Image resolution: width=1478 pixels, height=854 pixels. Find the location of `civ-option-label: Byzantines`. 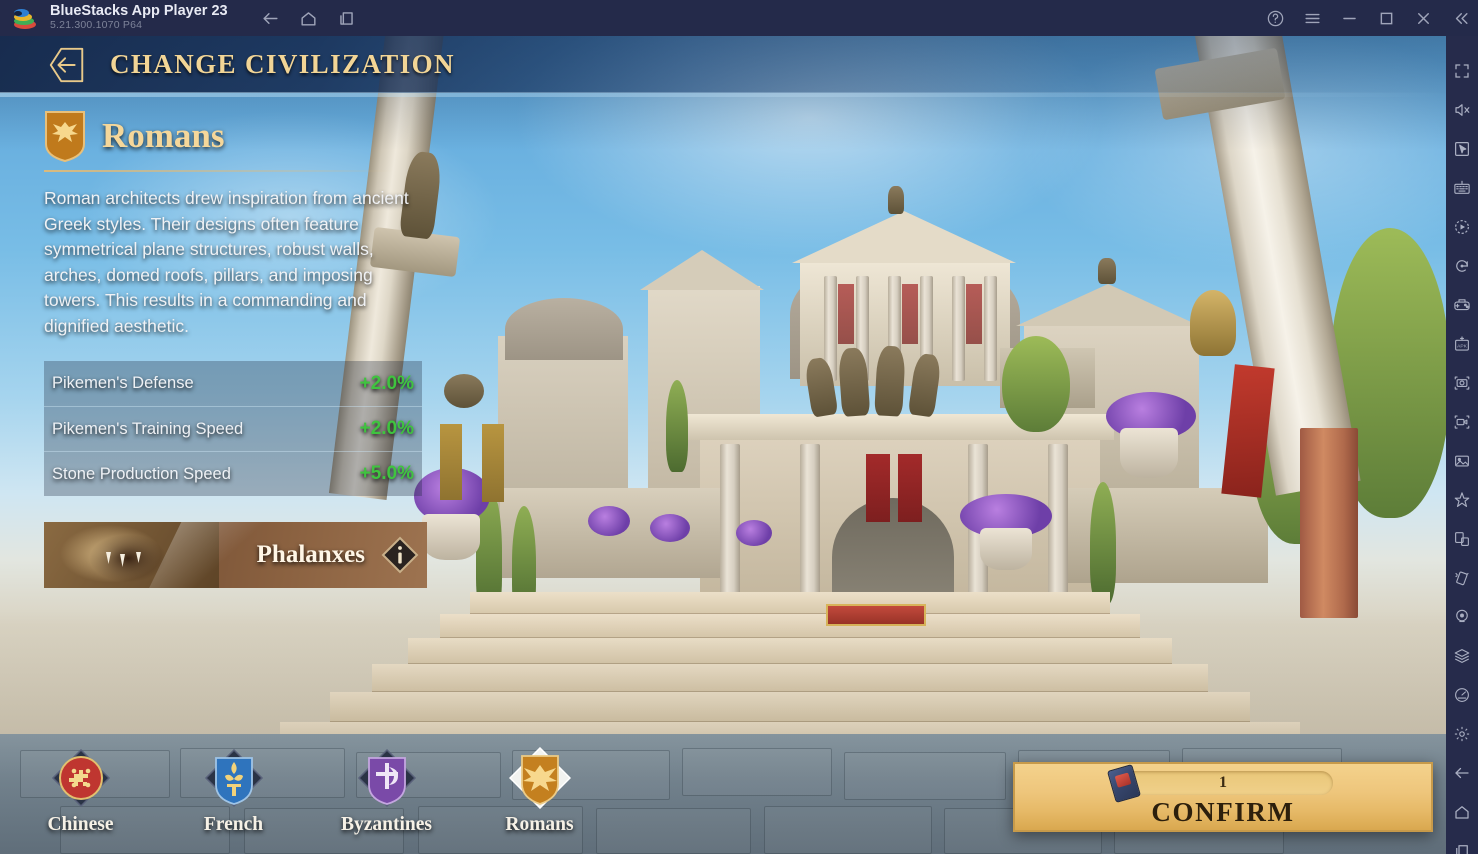

civ-option-label: Byzantines is located at coordinates (386, 824).